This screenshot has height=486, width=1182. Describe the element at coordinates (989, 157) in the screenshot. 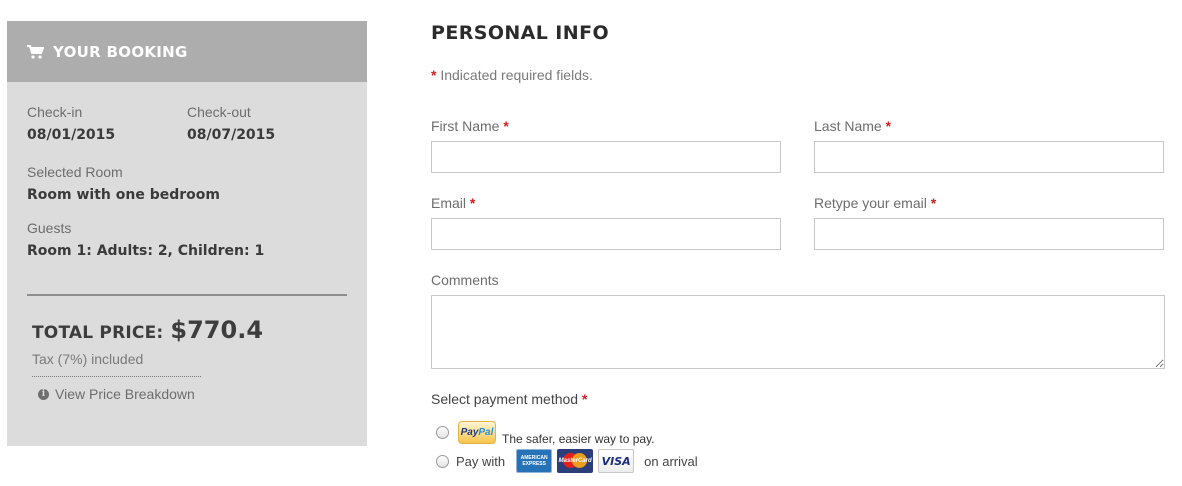

I see `last-name-input` at that location.